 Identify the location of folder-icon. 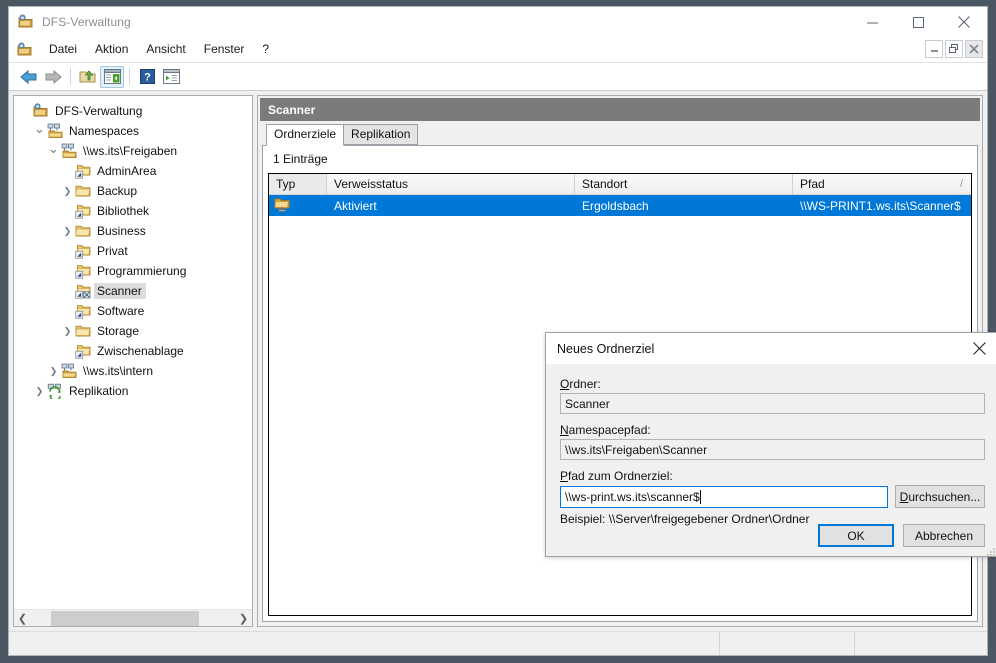
(83, 231).